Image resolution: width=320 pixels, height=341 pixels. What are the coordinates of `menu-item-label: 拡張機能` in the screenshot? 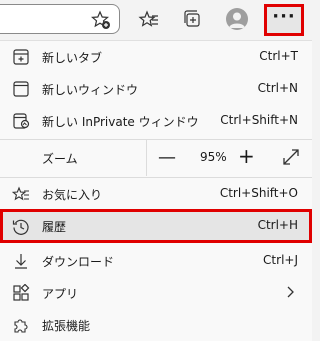 It's located at (66, 326).